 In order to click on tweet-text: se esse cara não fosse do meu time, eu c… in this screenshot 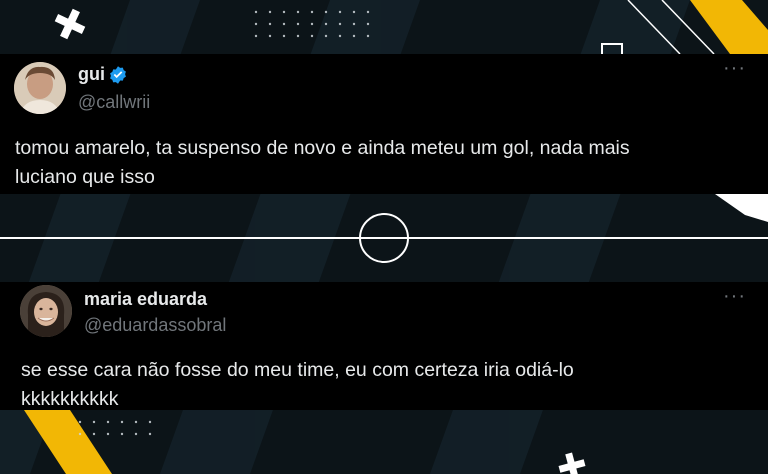, I will do `click(297, 385)`.